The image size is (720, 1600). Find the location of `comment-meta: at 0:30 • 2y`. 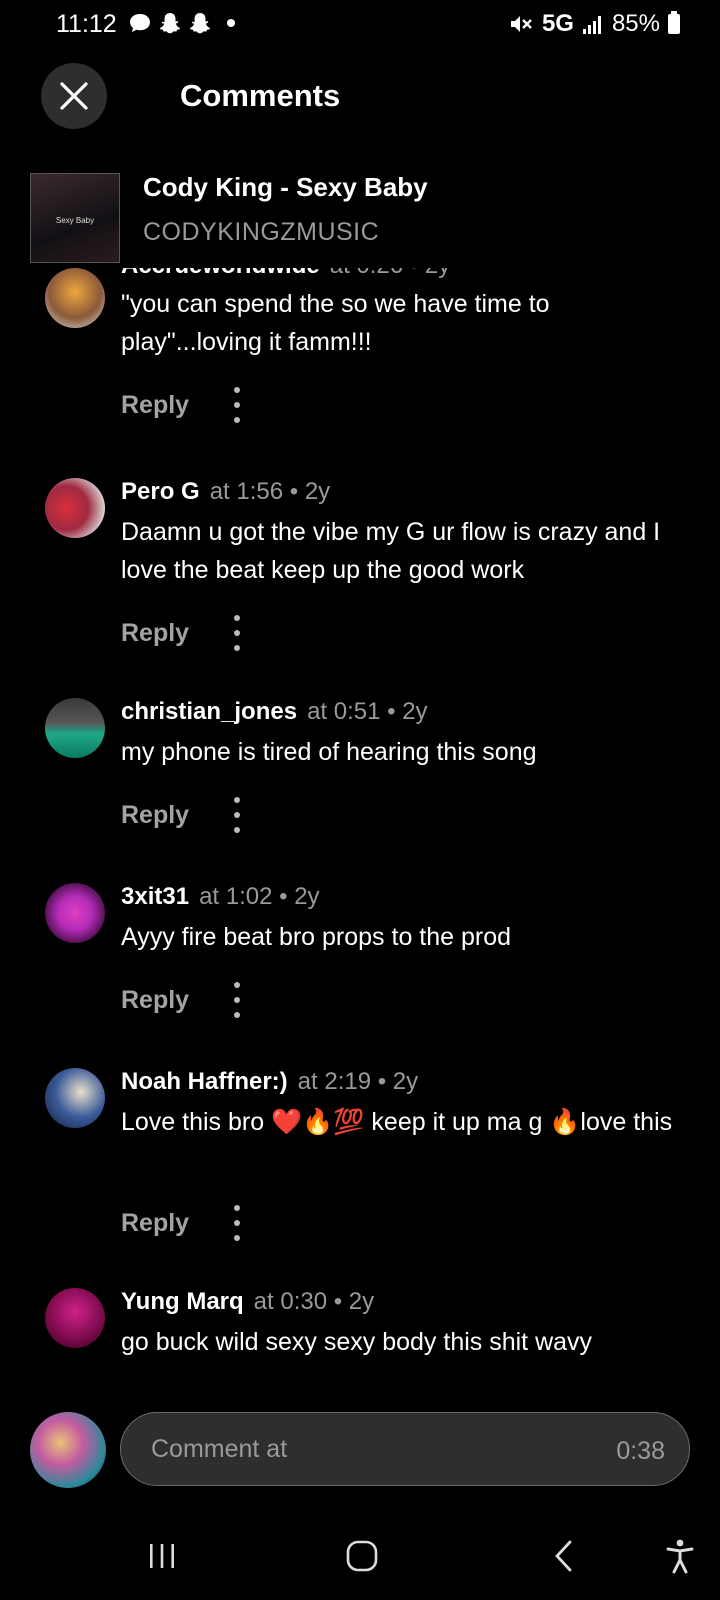

comment-meta: at 0:30 • 2y is located at coordinates (314, 1301).